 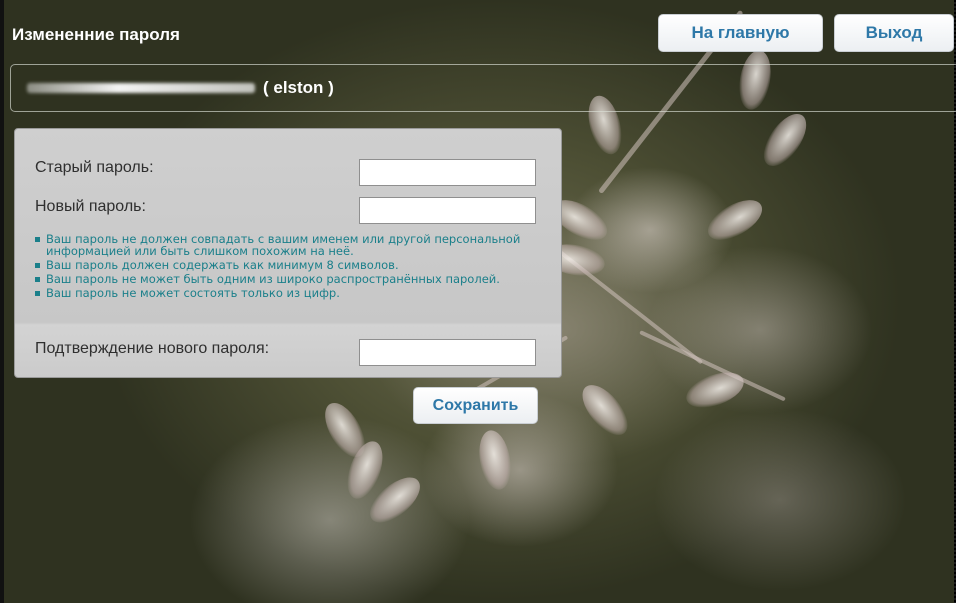 What do you see at coordinates (90, 206) in the screenshot?
I see `new-password-label: Новый пароль:` at bounding box center [90, 206].